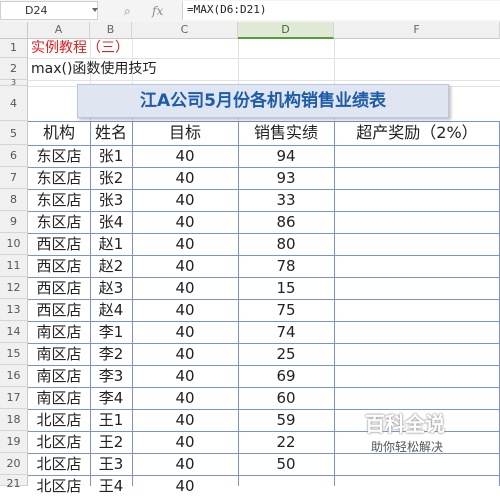 The width and height of the screenshot is (500, 497). Describe the element at coordinates (185, 133) in the screenshot. I see `header-target: 目标` at that location.